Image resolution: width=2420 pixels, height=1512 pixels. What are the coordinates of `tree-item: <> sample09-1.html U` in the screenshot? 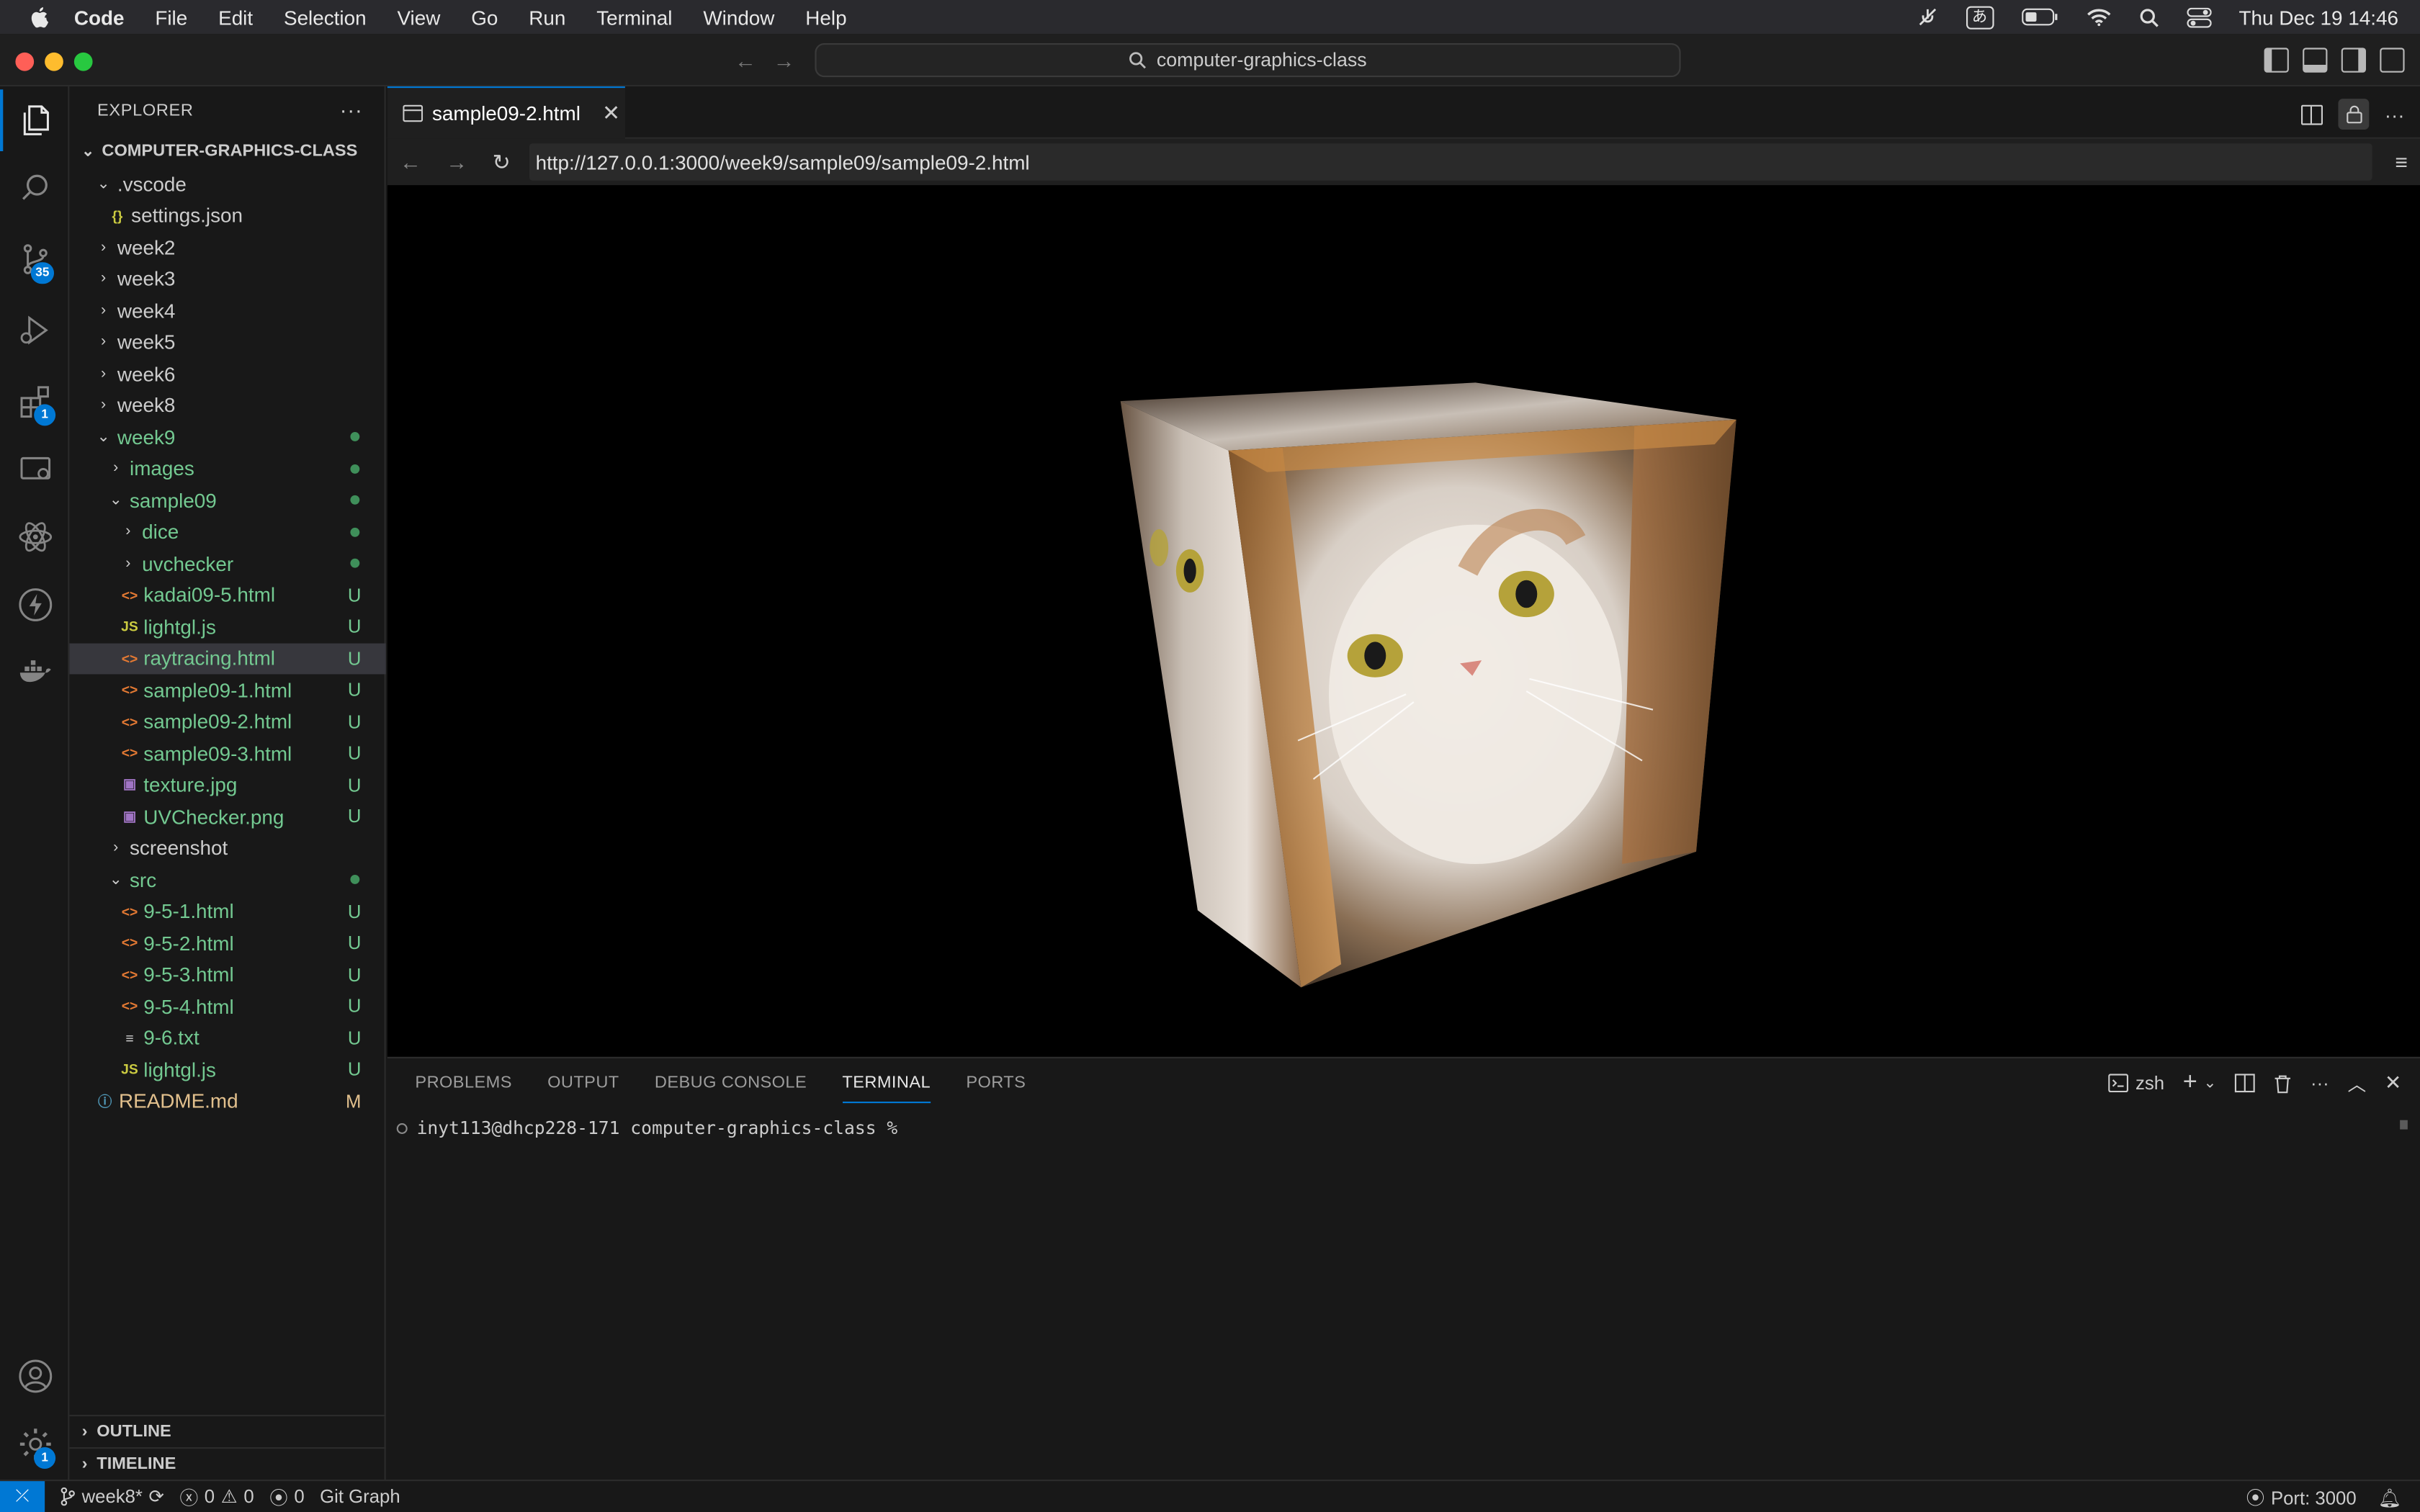 It's located at (227, 690).